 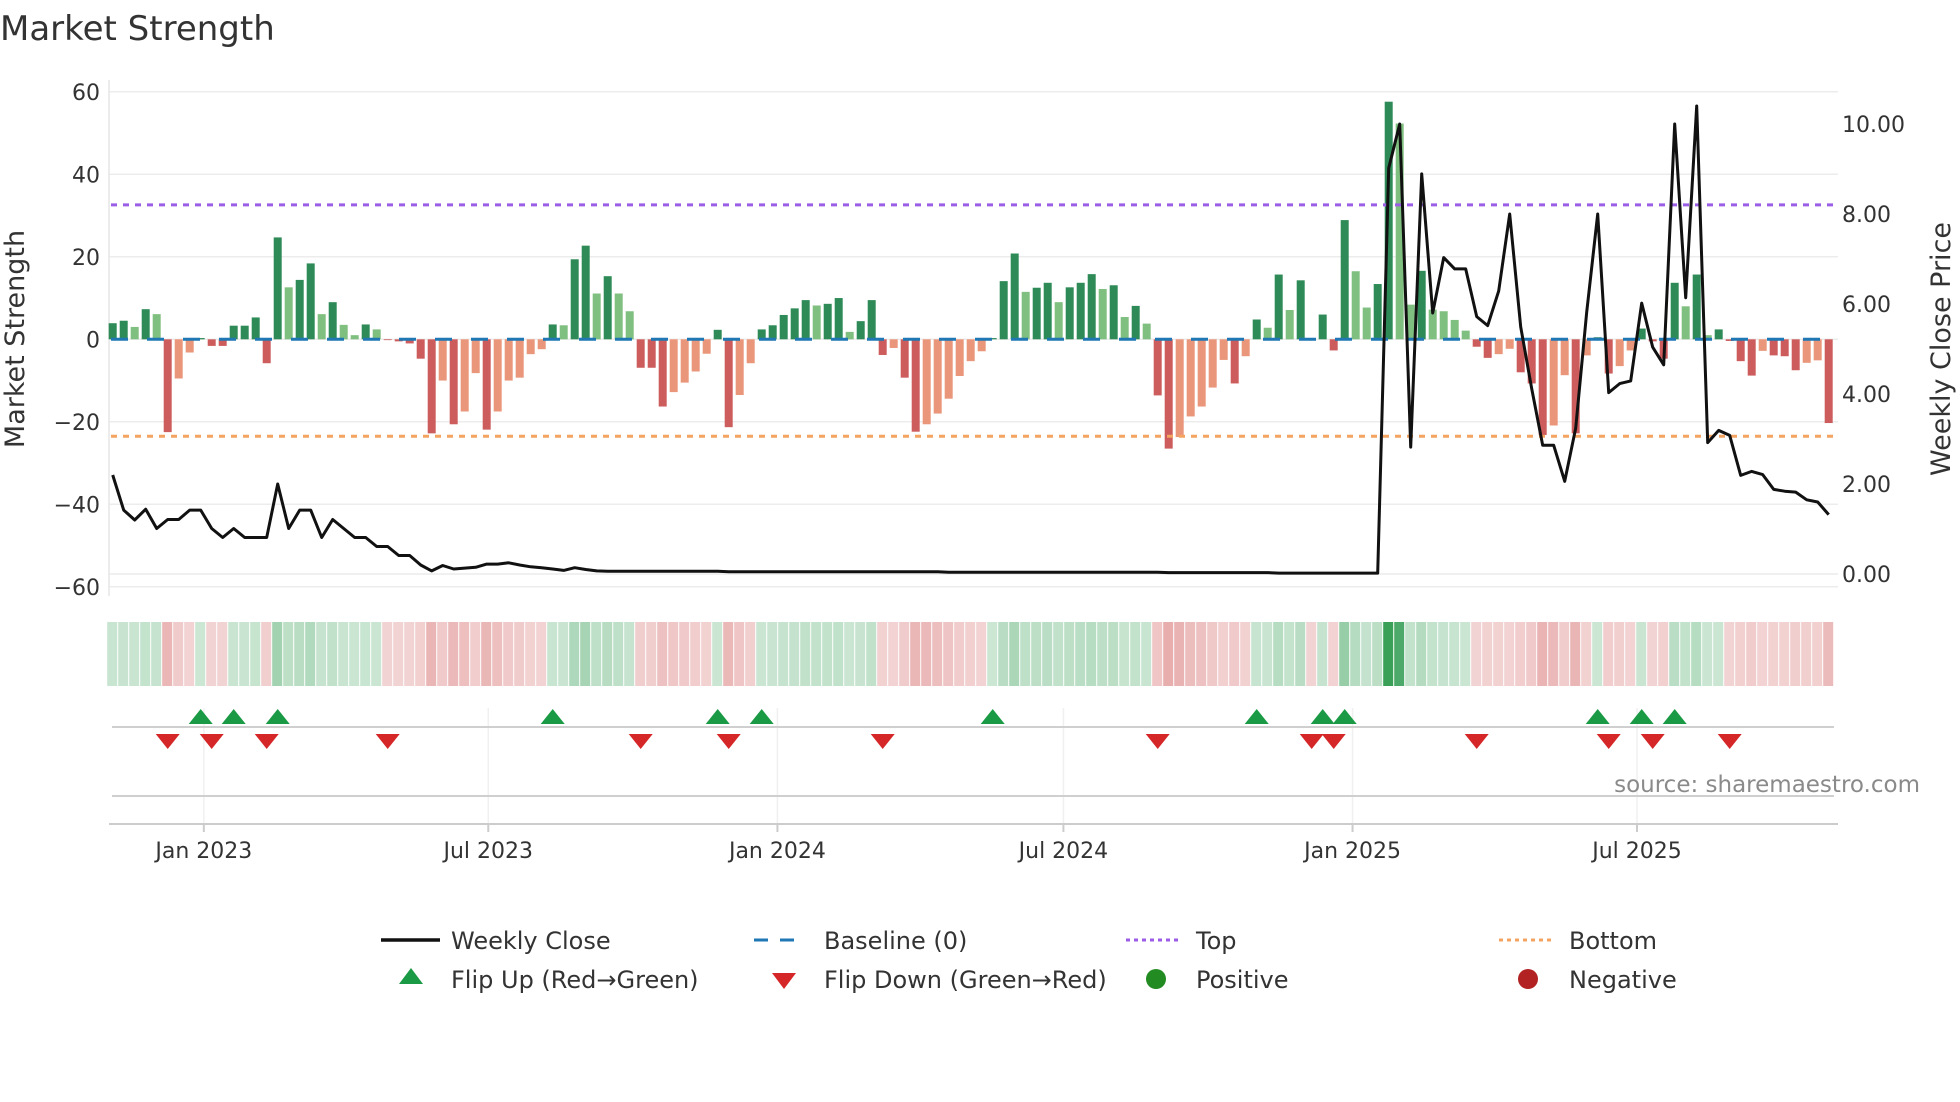 I want to click on y-tick-label: −40, so click(x=77, y=505).